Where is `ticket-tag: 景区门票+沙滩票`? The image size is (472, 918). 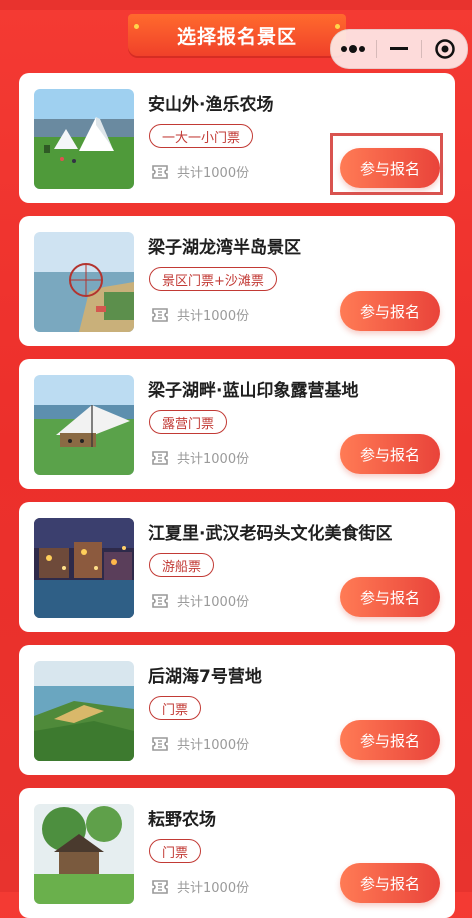 ticket-tag: 景区门票+沙滩票 is located at coordinates (213, 279).